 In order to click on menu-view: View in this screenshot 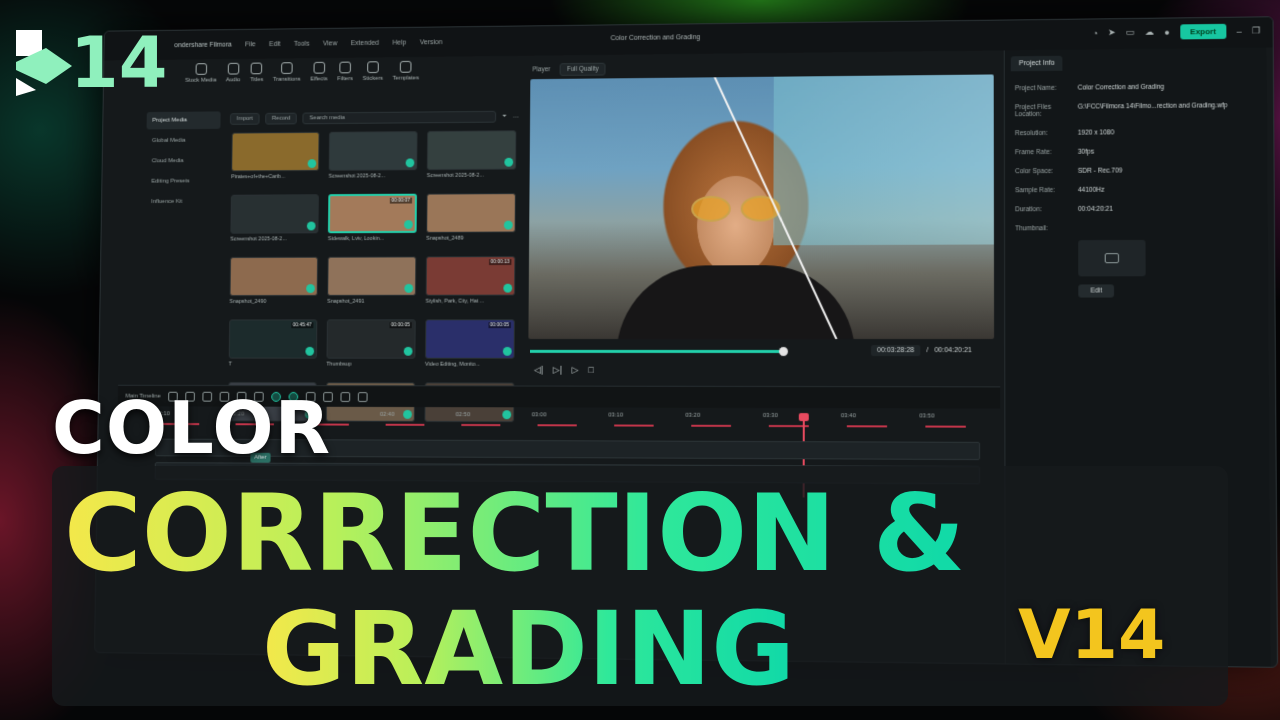, I will do `click(330, 43)`.